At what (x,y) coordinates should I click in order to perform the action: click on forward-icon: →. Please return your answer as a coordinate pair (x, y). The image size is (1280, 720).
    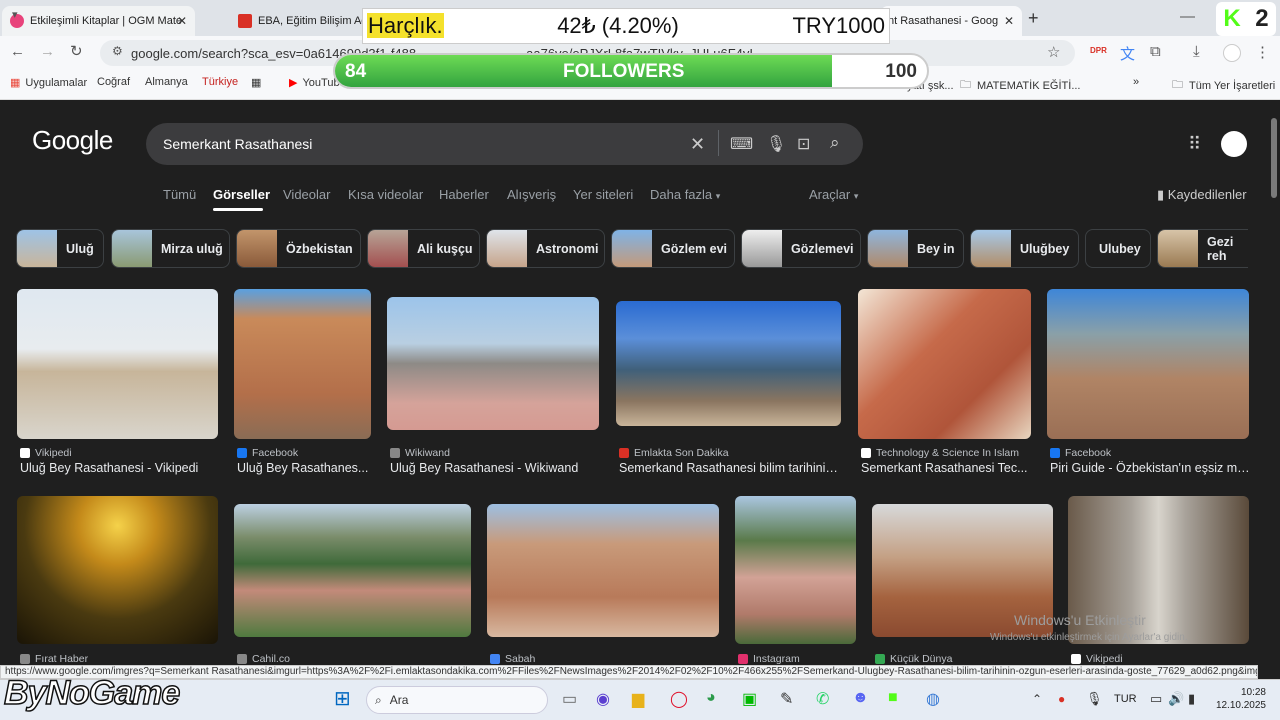
    Looking at the image, I should click on (47, 51).